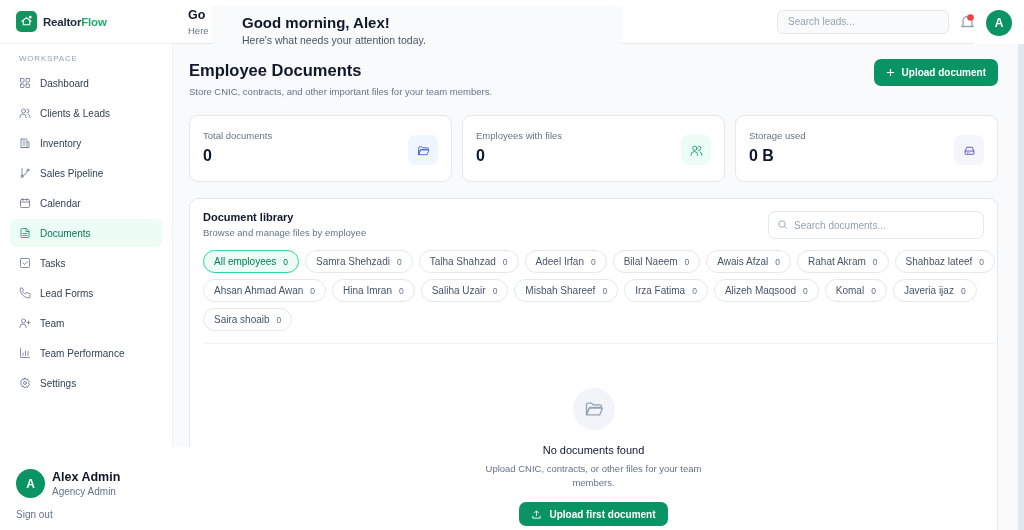  What do you see at coordinates (967, 21) in the screenshot?
I see `bell-icon` at bounding box center [967, 21].